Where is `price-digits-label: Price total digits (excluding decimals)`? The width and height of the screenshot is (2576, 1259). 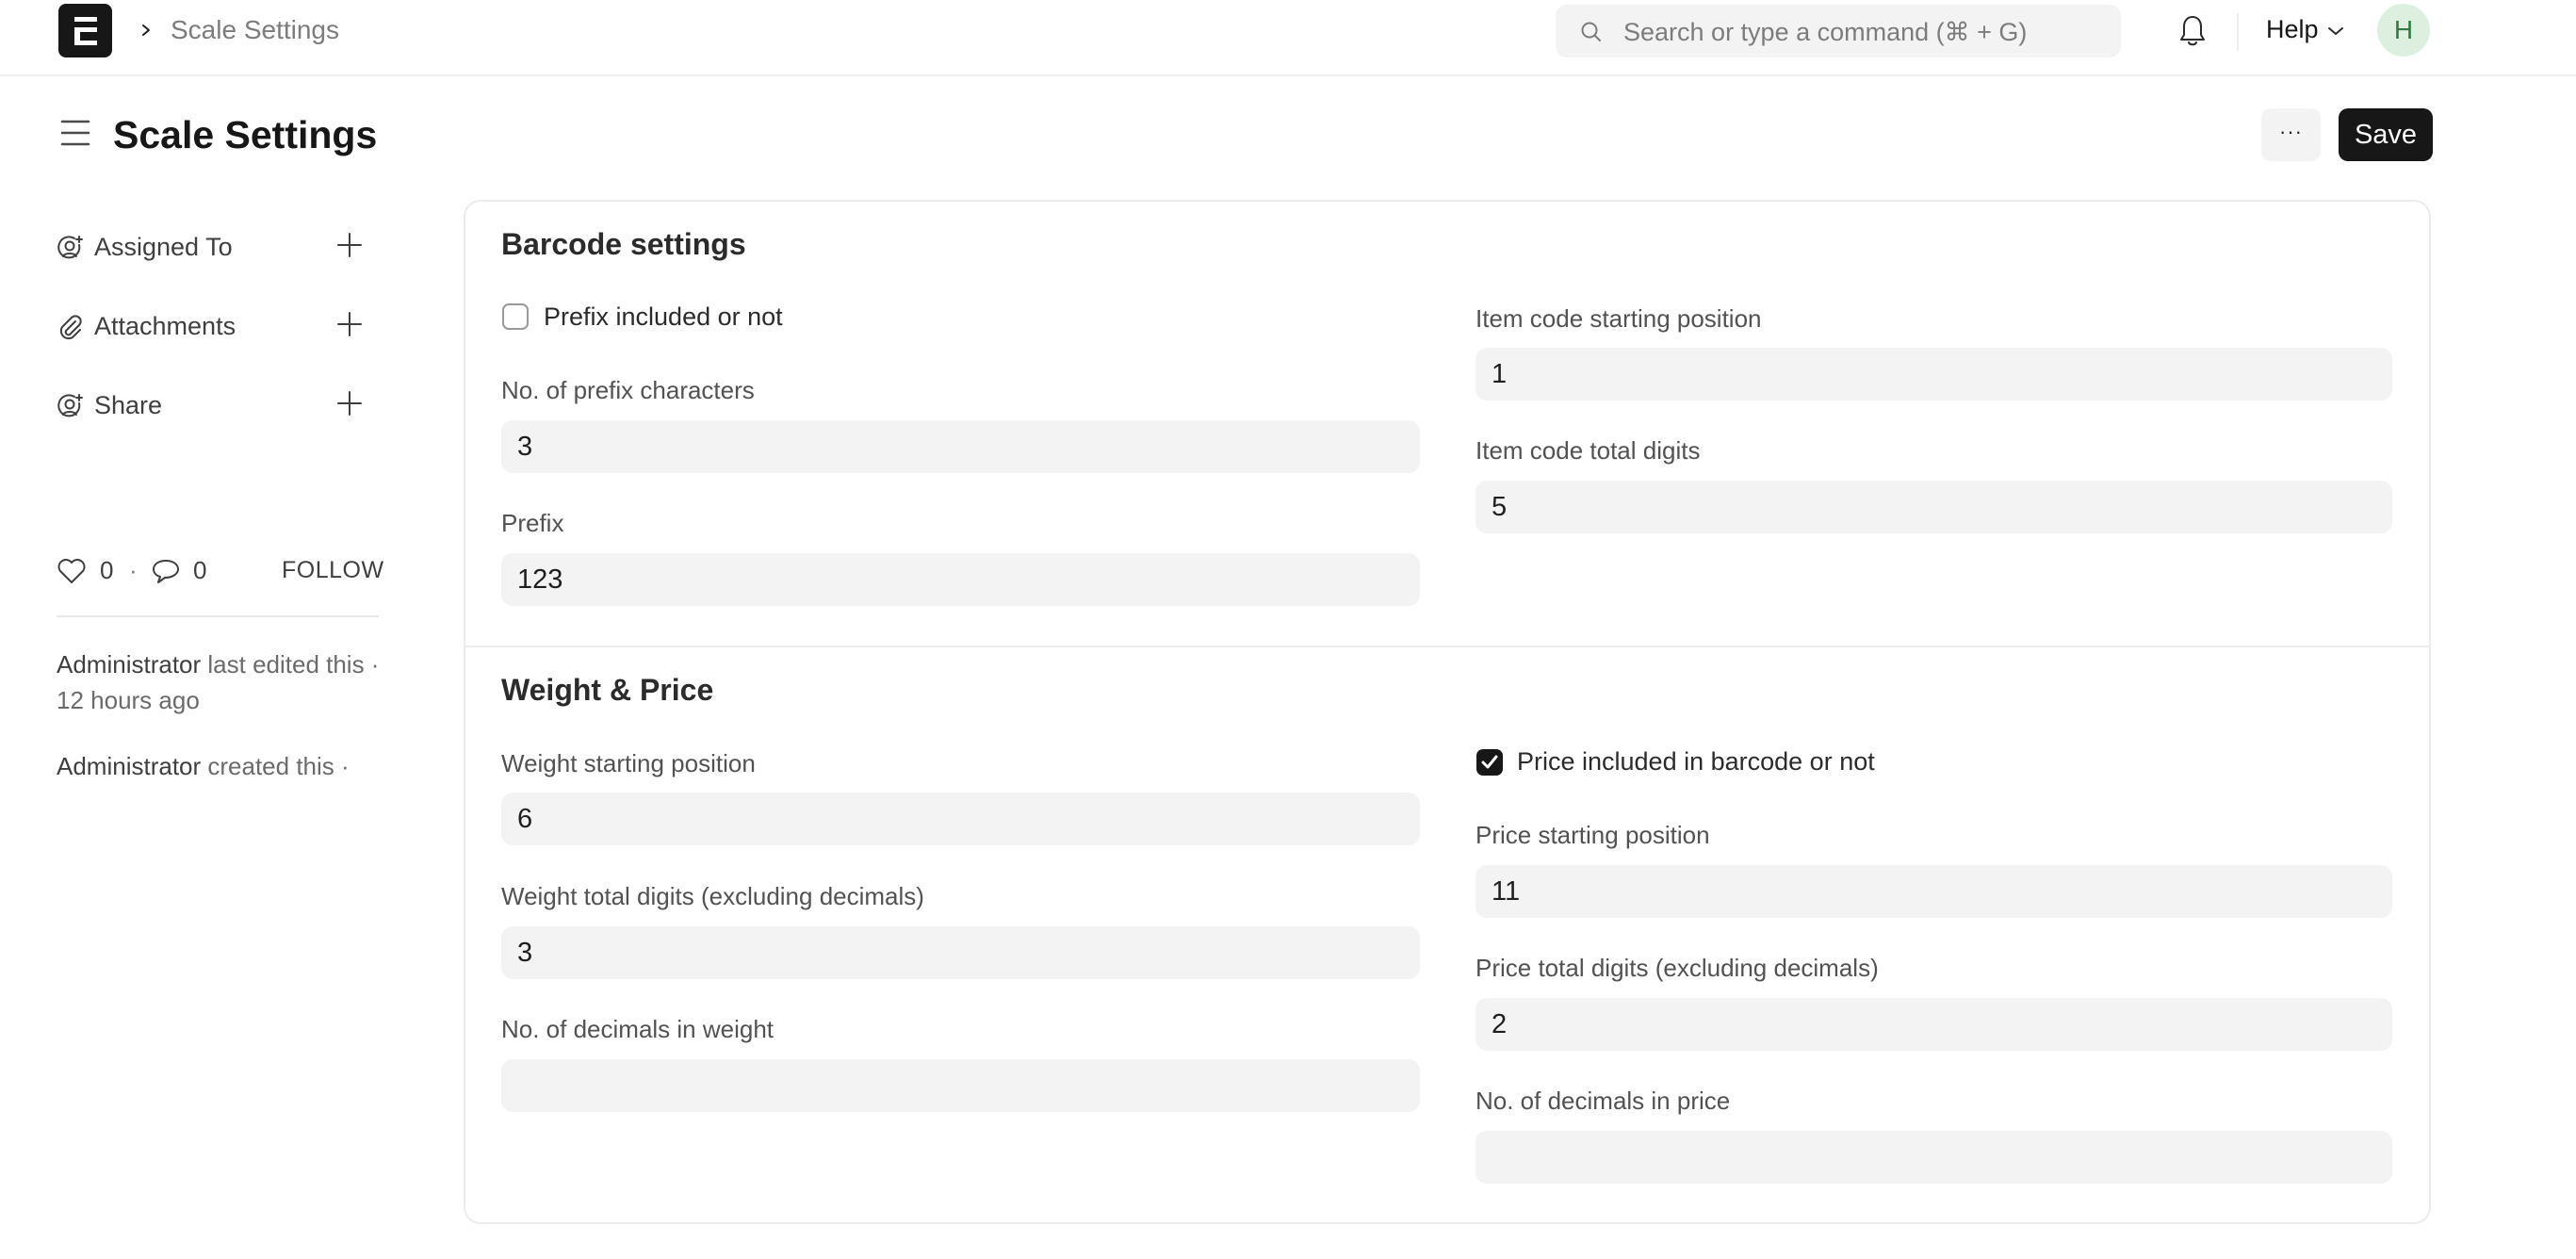
price-digits-label: Price total digits (excluding decimals) is located at coordinates (1677, 968).